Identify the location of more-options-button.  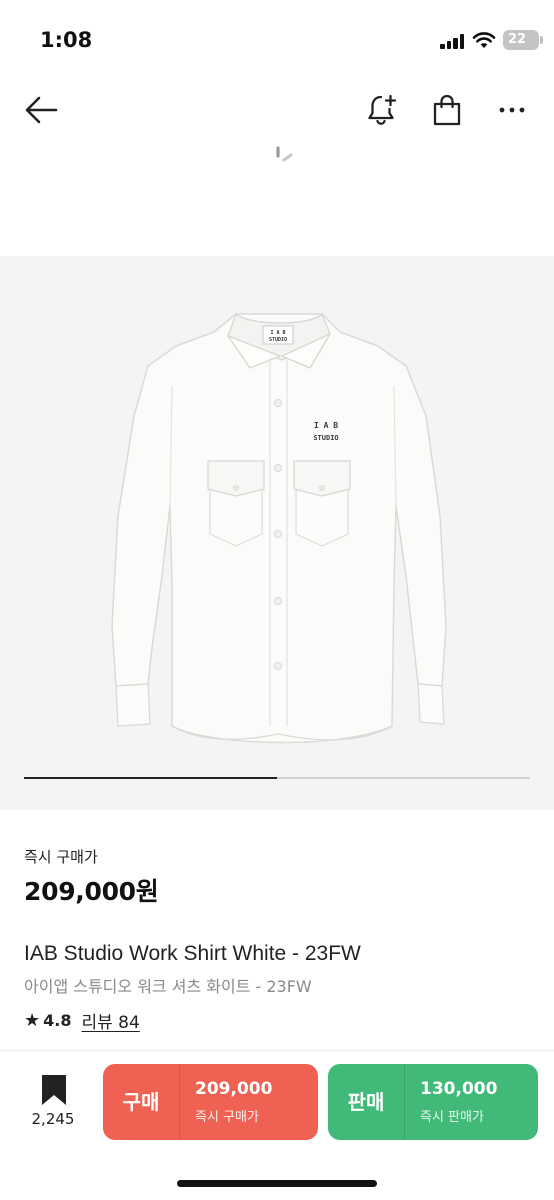
(512, 110).